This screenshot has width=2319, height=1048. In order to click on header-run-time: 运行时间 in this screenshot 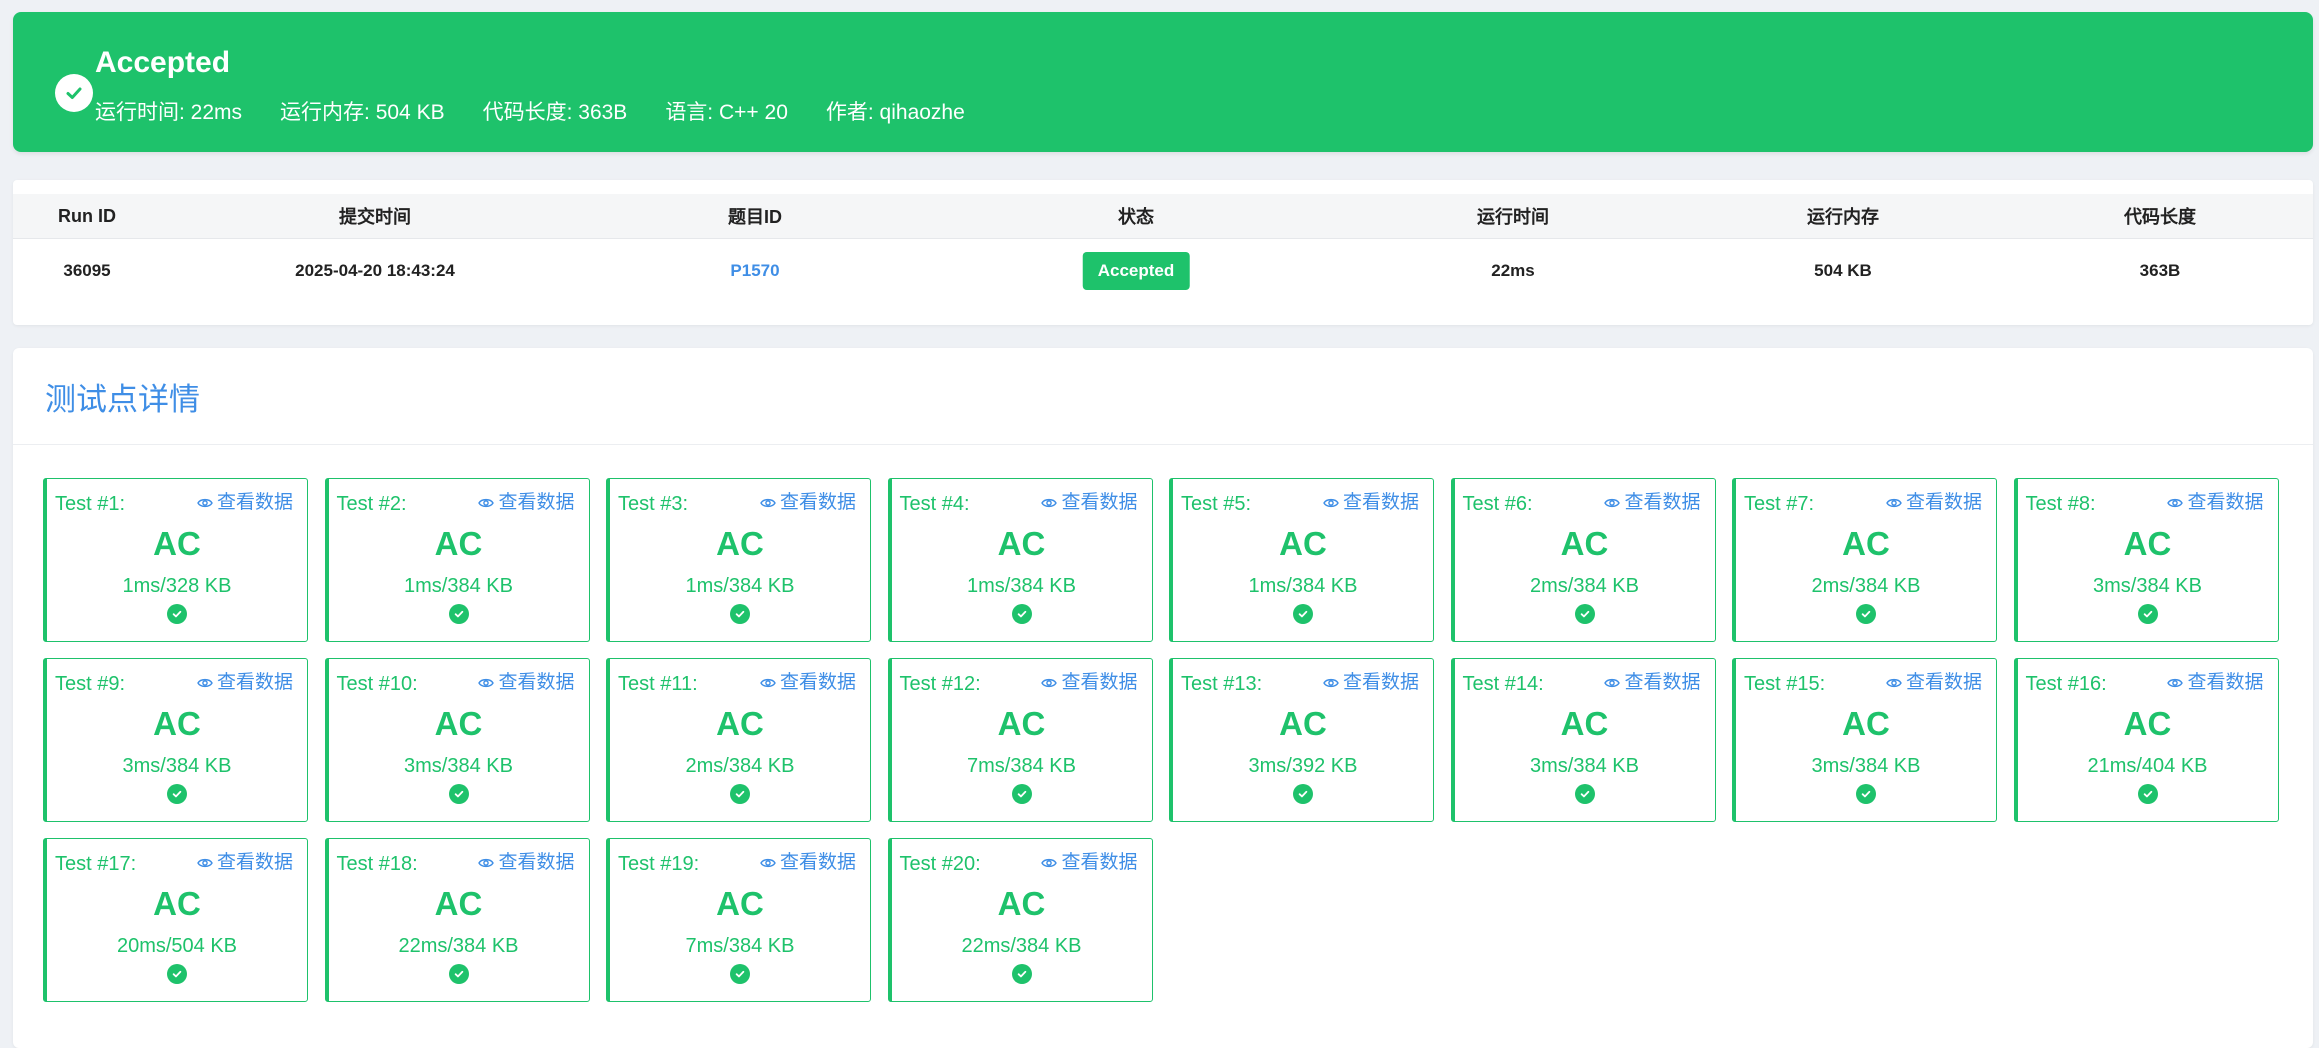, I will do `click(1513, 217)`.